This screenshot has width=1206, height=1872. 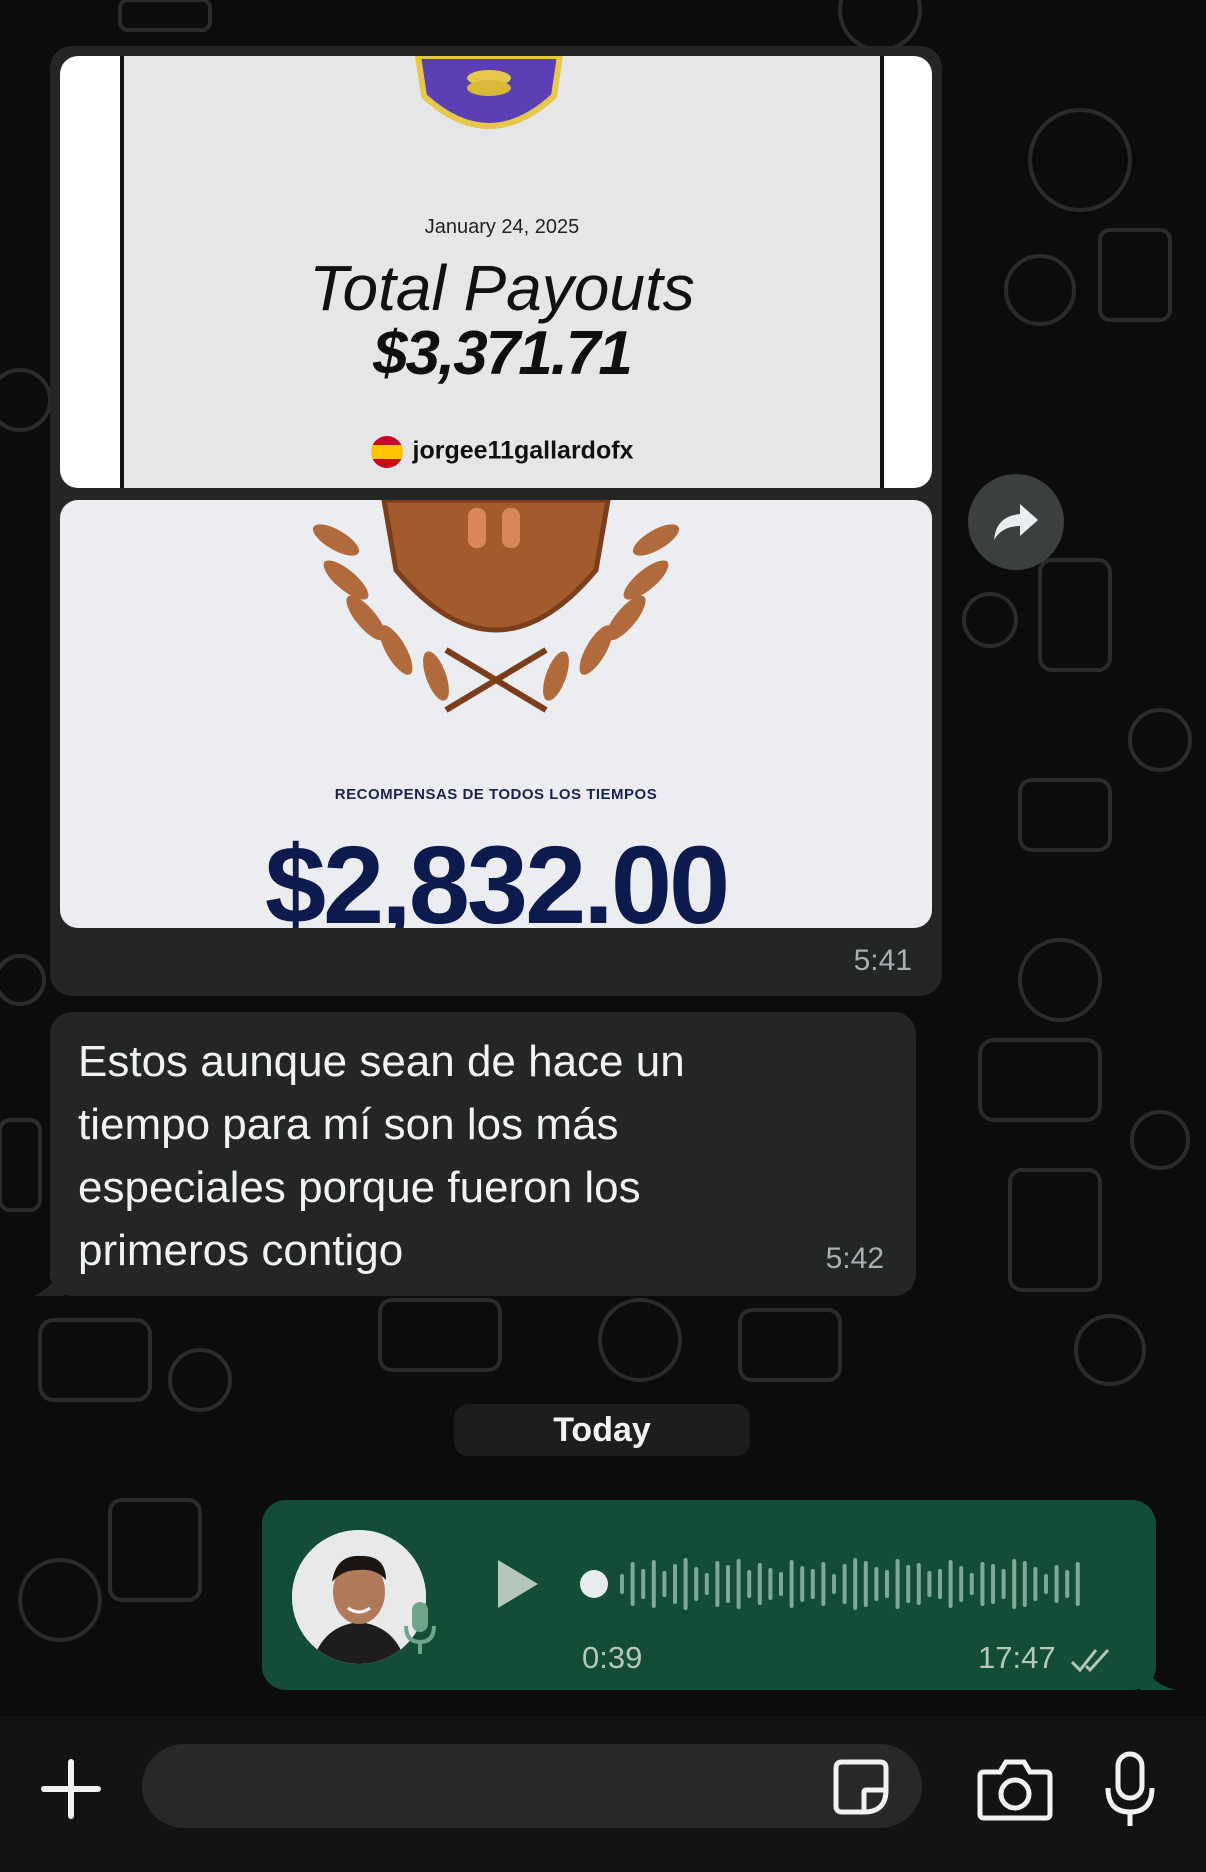 I want to click on sticker-icon, so click(x=861, y=1787).